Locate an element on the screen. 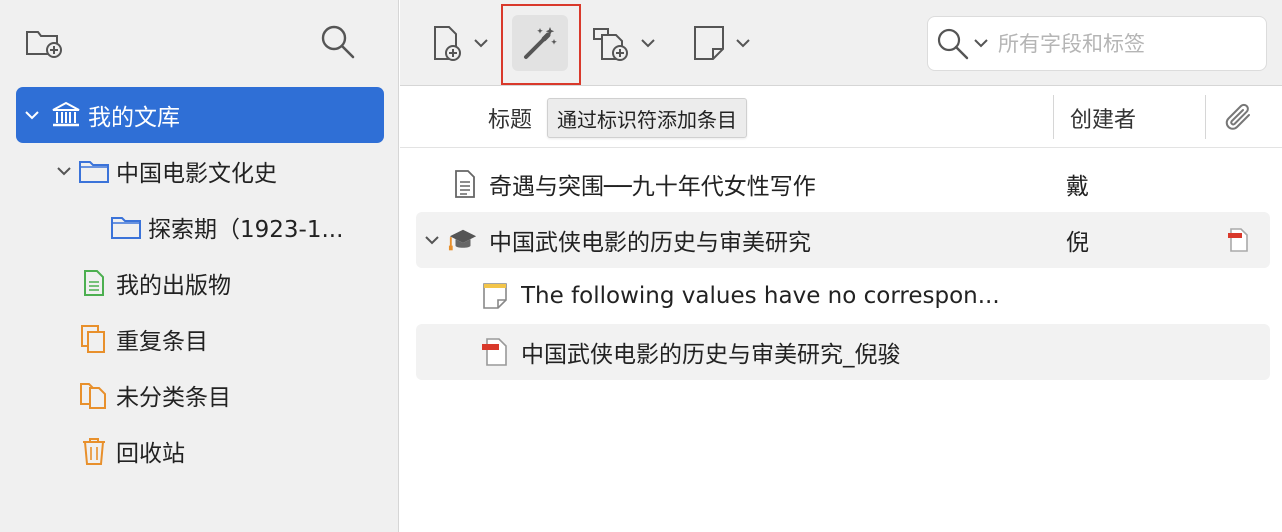 This screenshot has height=532, width=1282. new-note-button is located at coordinates (721, 43).